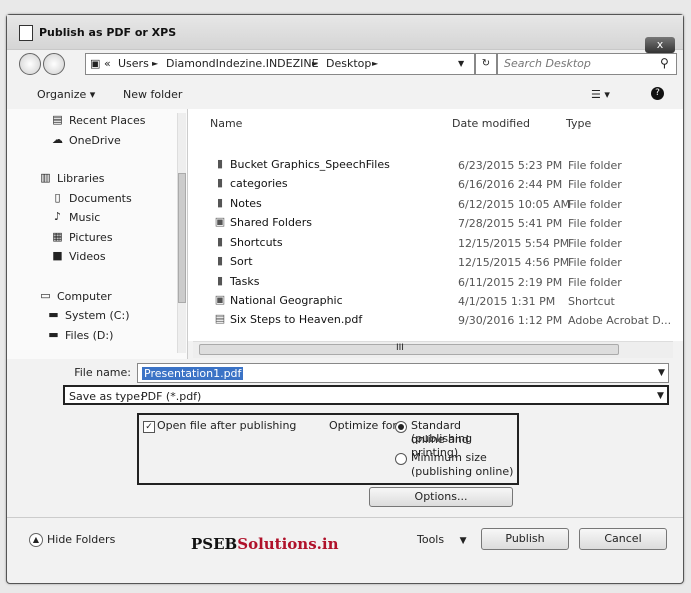 The width and height of the screenshot is (691, 593). Describe the element at coordinates (227, 425) in the screenshot. I see `open-after-label: Open file after publishing` at that location.